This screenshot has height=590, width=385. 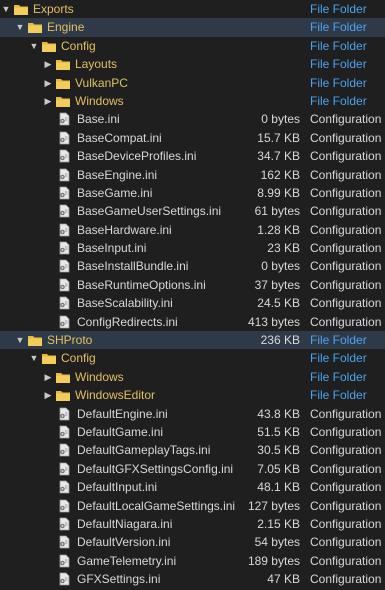 I want to click on item-name: Config, so click(x=78, y=45).